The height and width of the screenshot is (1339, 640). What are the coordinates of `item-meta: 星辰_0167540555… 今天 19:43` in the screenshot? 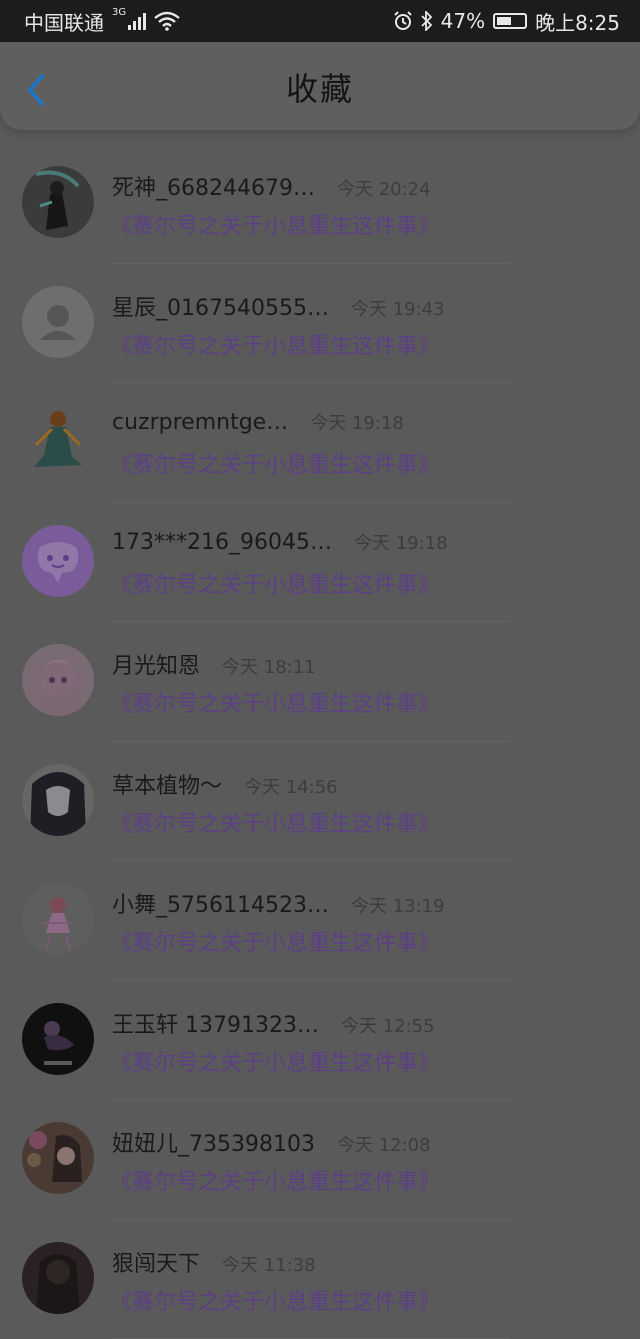 It's located at (278, 306).